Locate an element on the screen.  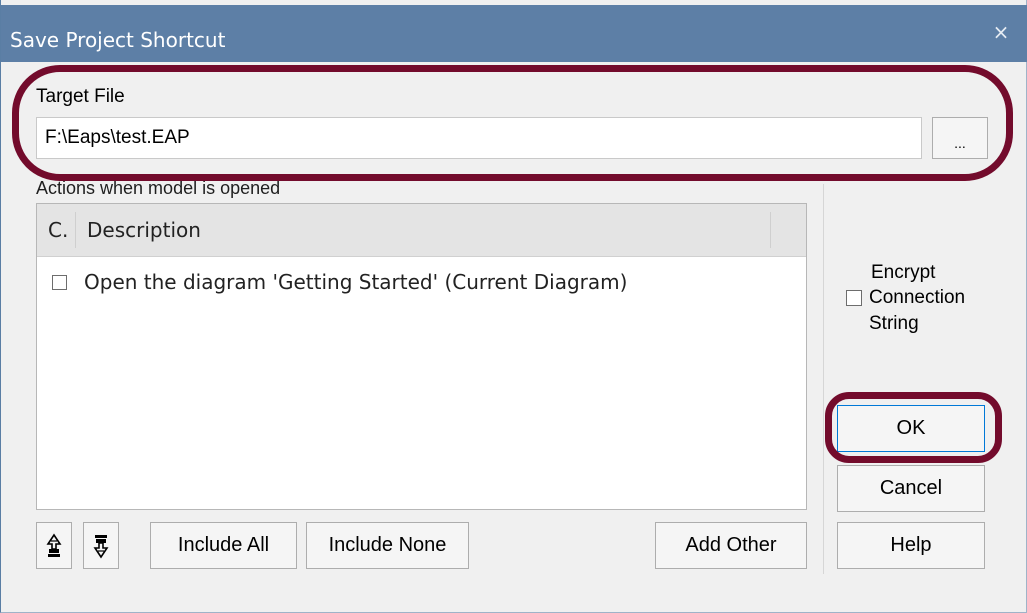
cancel-button: Cancel is located at coordinates (911, 488).